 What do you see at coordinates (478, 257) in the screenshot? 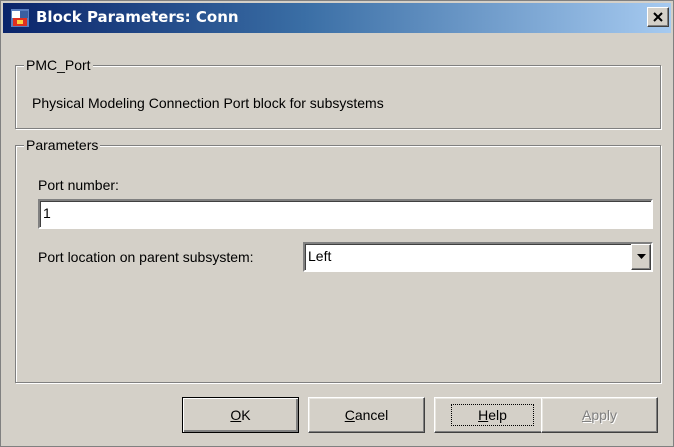
I see `port-location-select: Left` at bounding box center [478, 257].